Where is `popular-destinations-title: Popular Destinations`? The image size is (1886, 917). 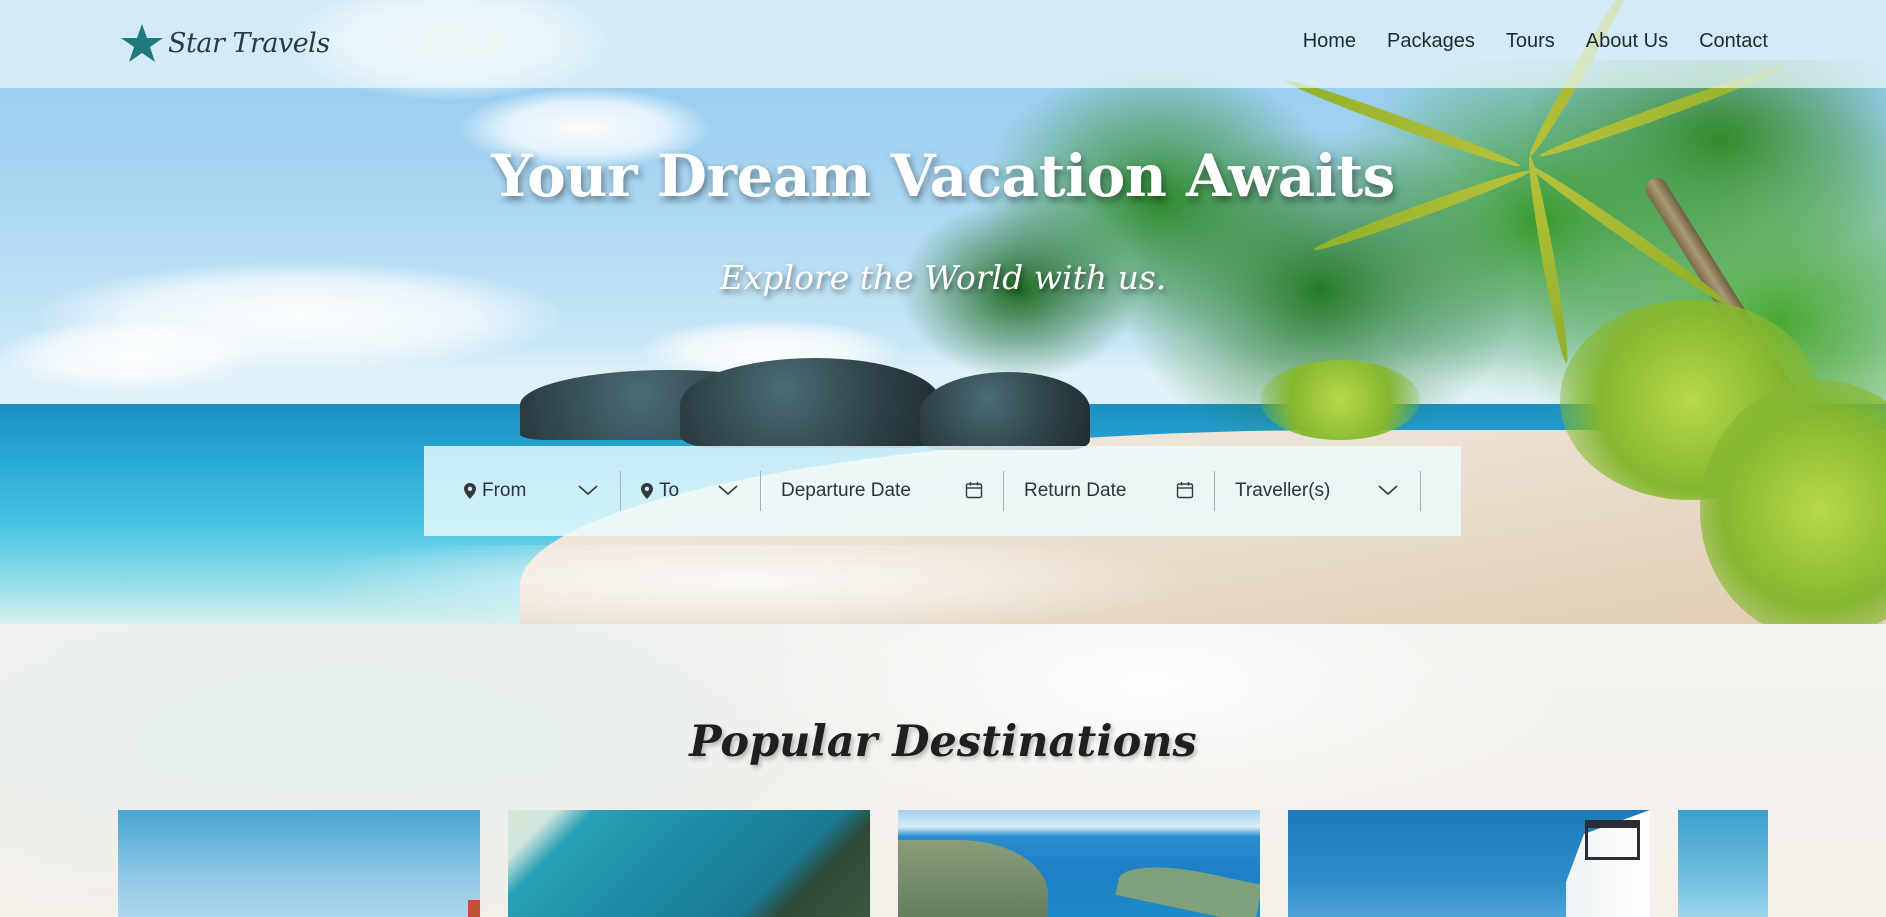 popular-destinations-title: Popular Destinations is located at coordinates (943, 742).